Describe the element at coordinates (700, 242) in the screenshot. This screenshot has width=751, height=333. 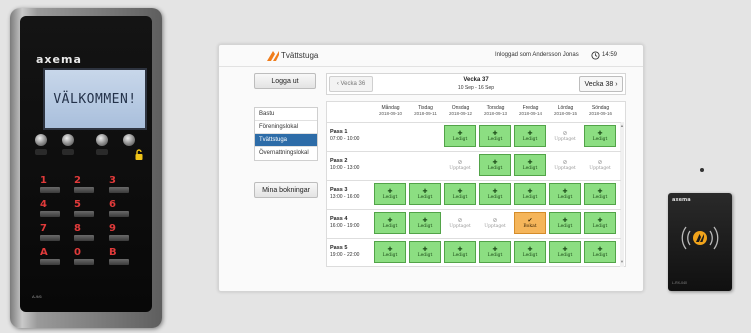
I see `card-reader: axema L-RX-040` at that location.